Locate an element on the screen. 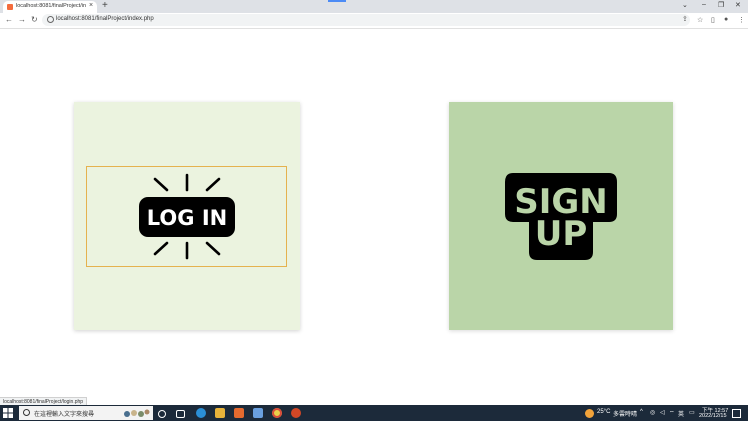 This screenshot has width=748, height=421. signup-icon: SIGN UP is located at coordinates (561, 216).